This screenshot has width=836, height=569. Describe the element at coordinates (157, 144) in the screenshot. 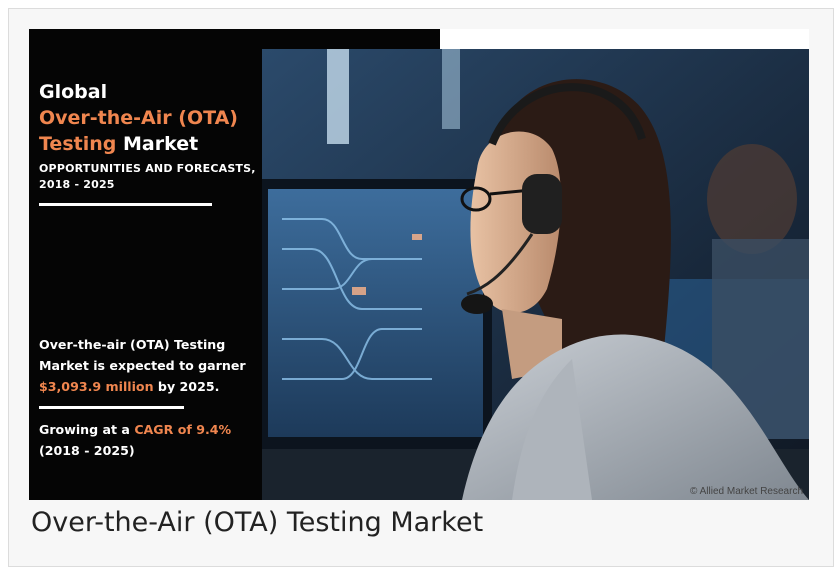

I see `title-rest: Market` at that location.